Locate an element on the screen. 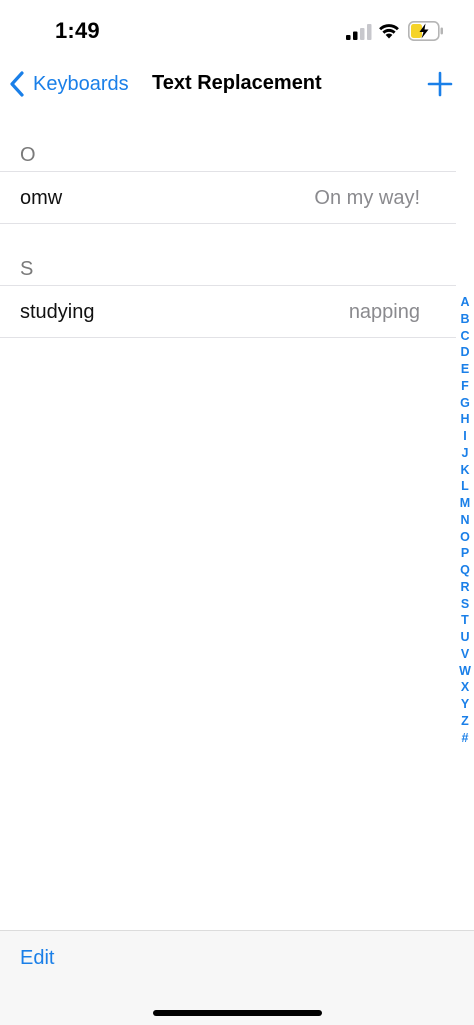 The image size is (474, 1025). index-letter: C is located at coordinates (464, 336).